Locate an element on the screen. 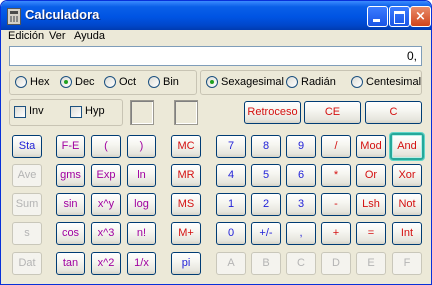 Image resolution: width=432 pixels, height=285 pixels. memory-add-button: M+ is located at coordinates (186, 233).